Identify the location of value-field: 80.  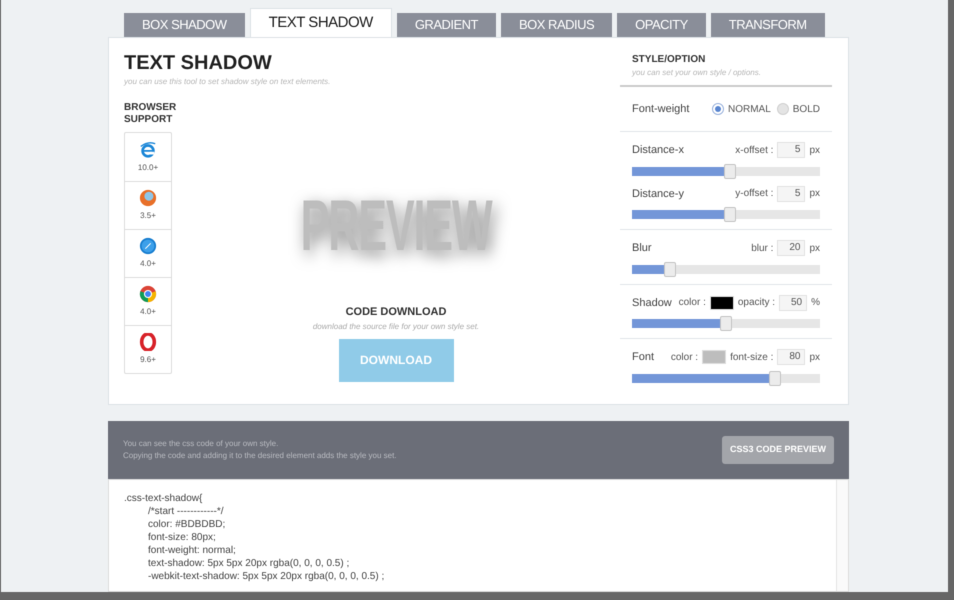
(791, 357).